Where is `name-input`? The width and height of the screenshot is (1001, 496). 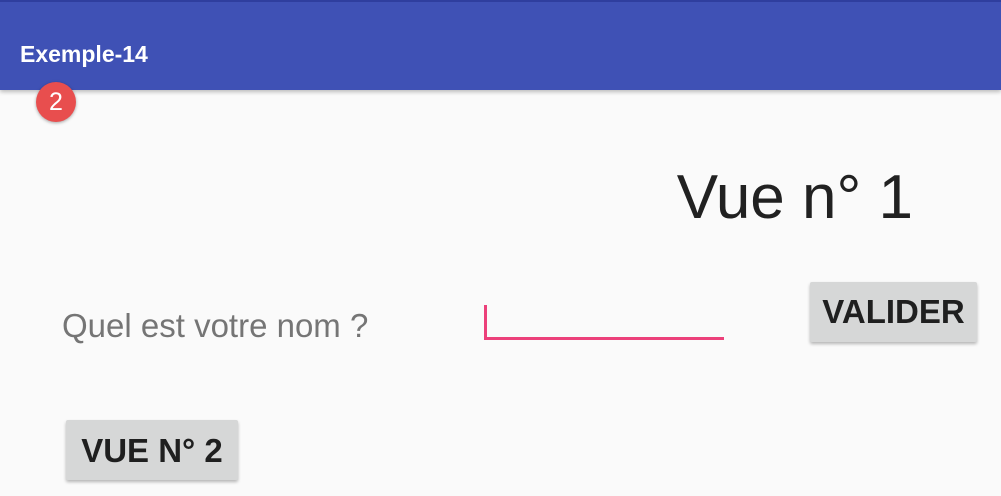
name-input is located at coordinates (604, 320).